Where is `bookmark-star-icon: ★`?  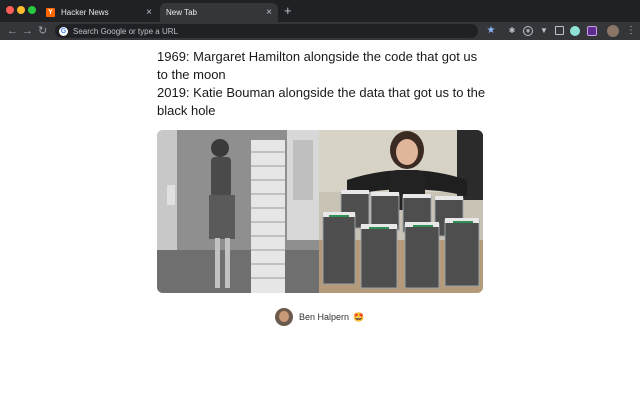
bookmark-star-icon: ★ is located at coordinates (491, 31).